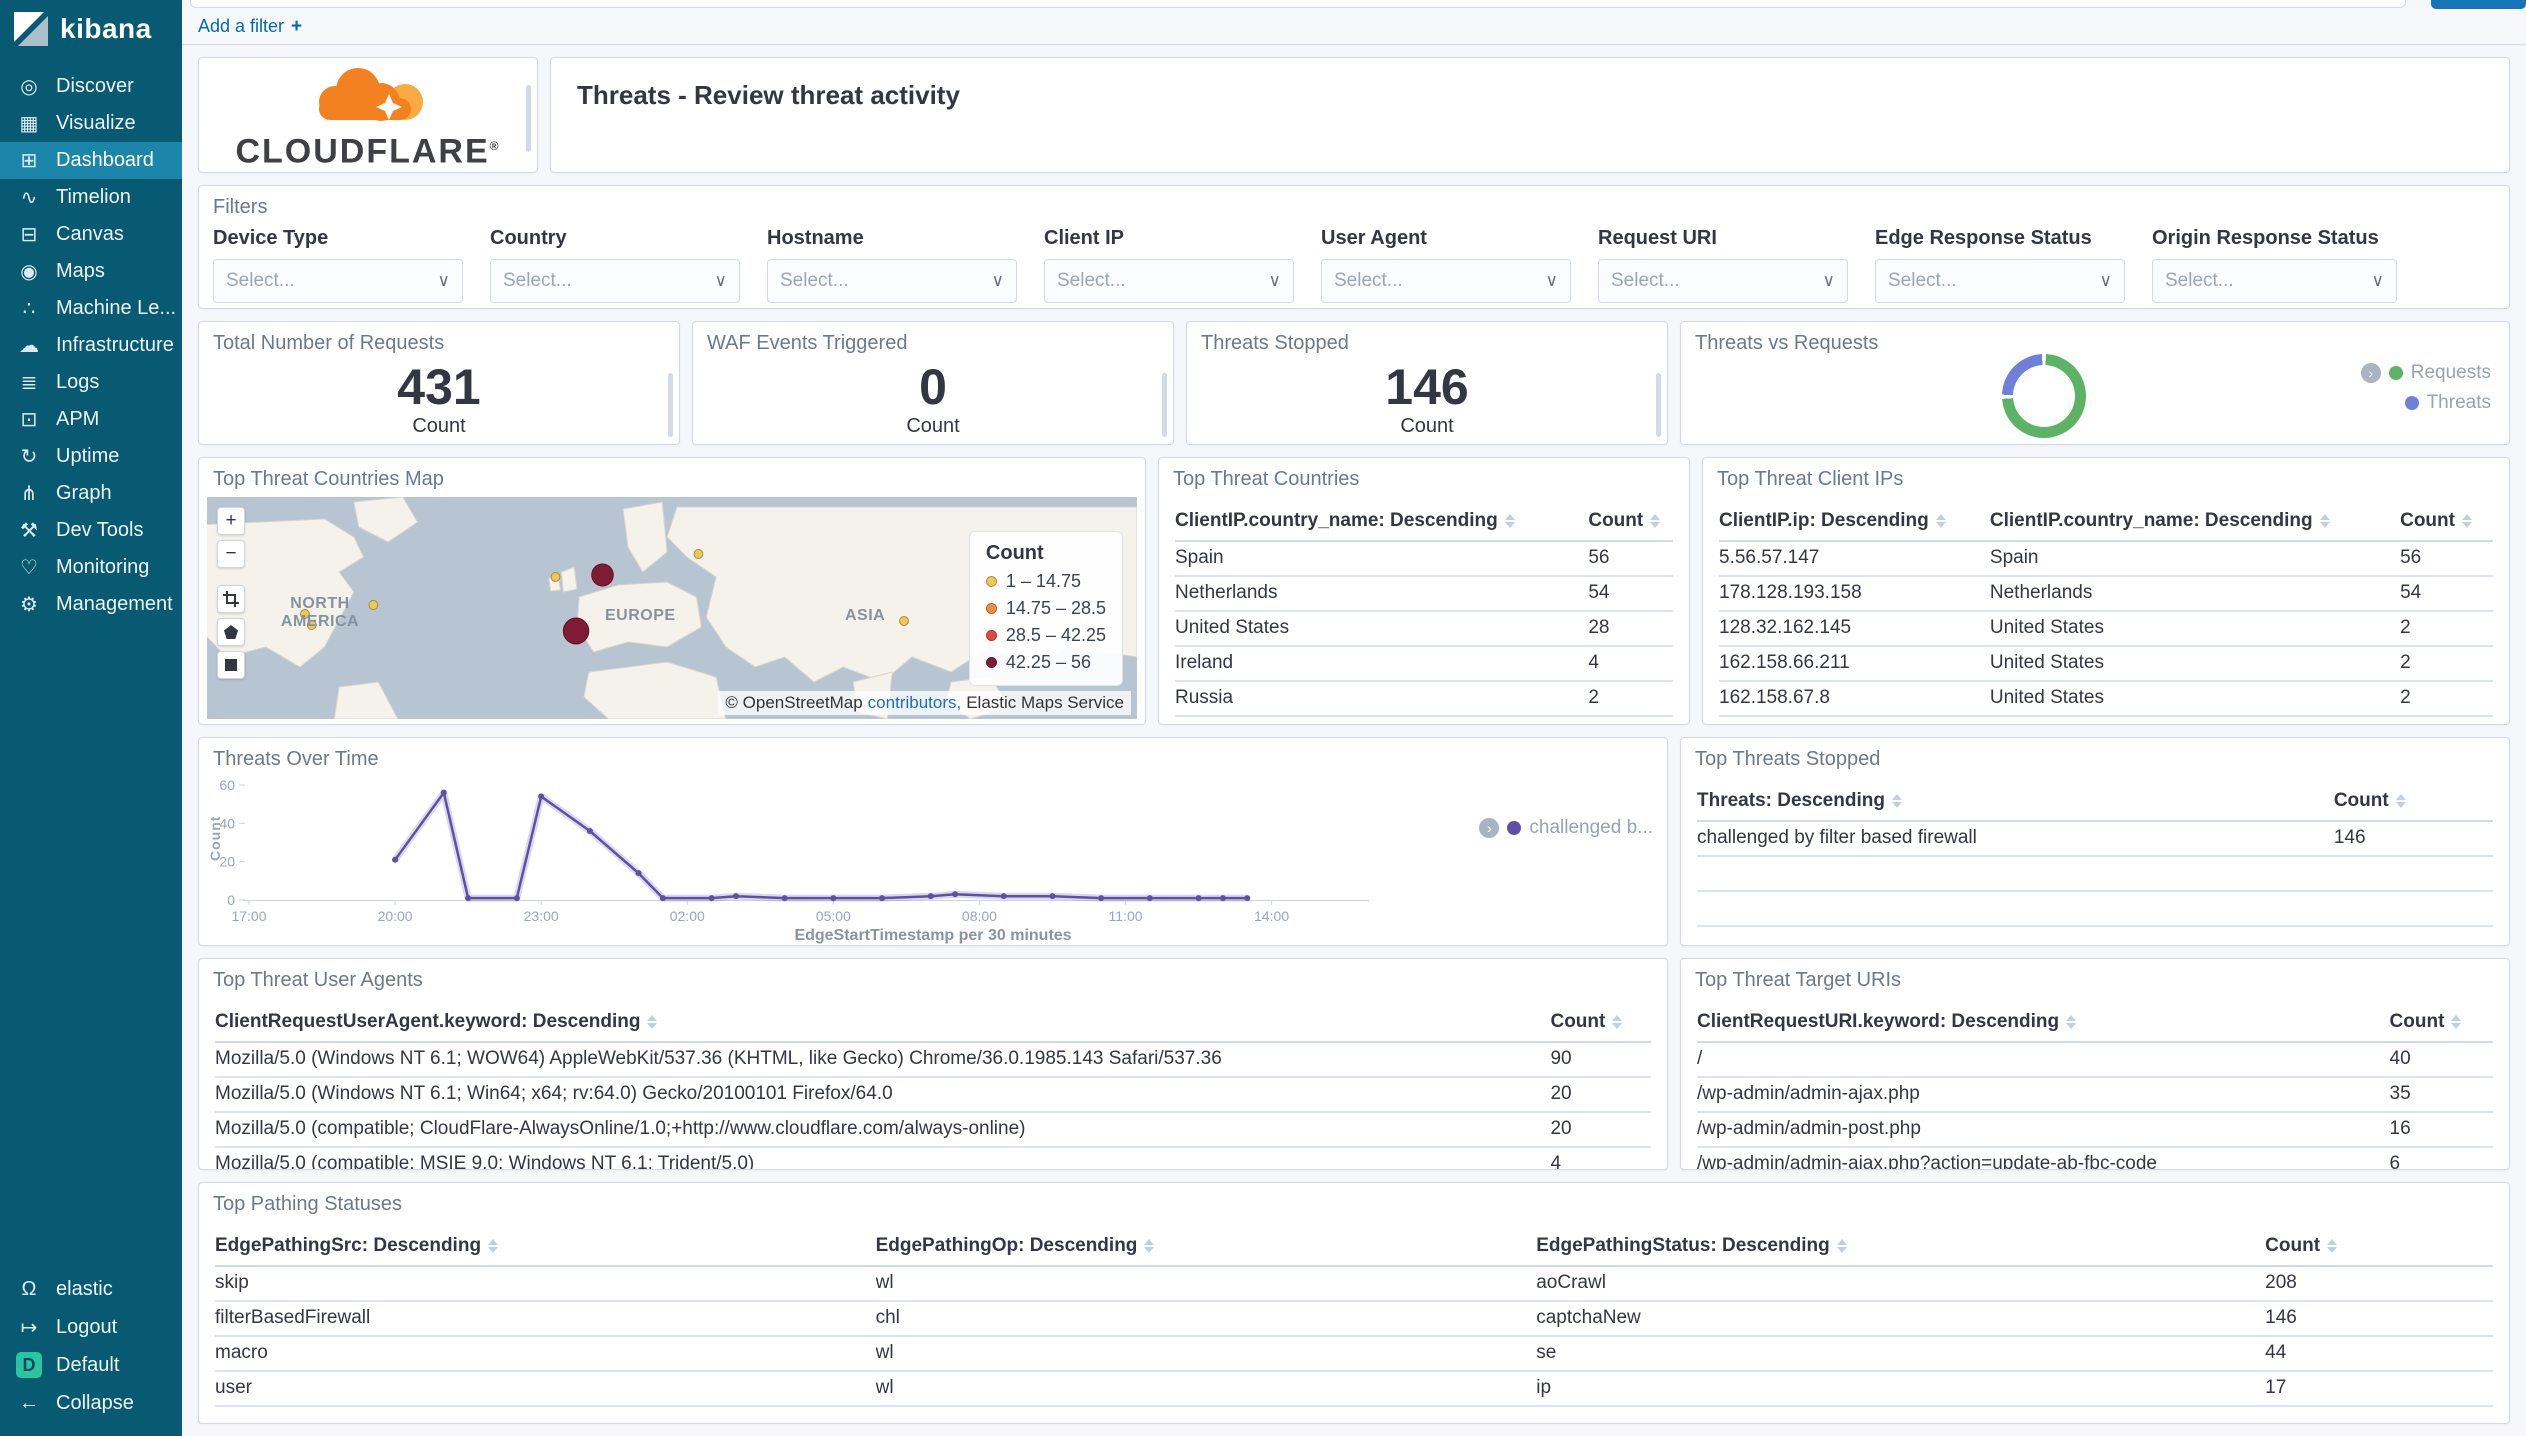  What do you see at coordinates (91, 419) in the screenshot?
I see `sidebar-item-apm: ⊡ APM` at bounding box center [91, 419].